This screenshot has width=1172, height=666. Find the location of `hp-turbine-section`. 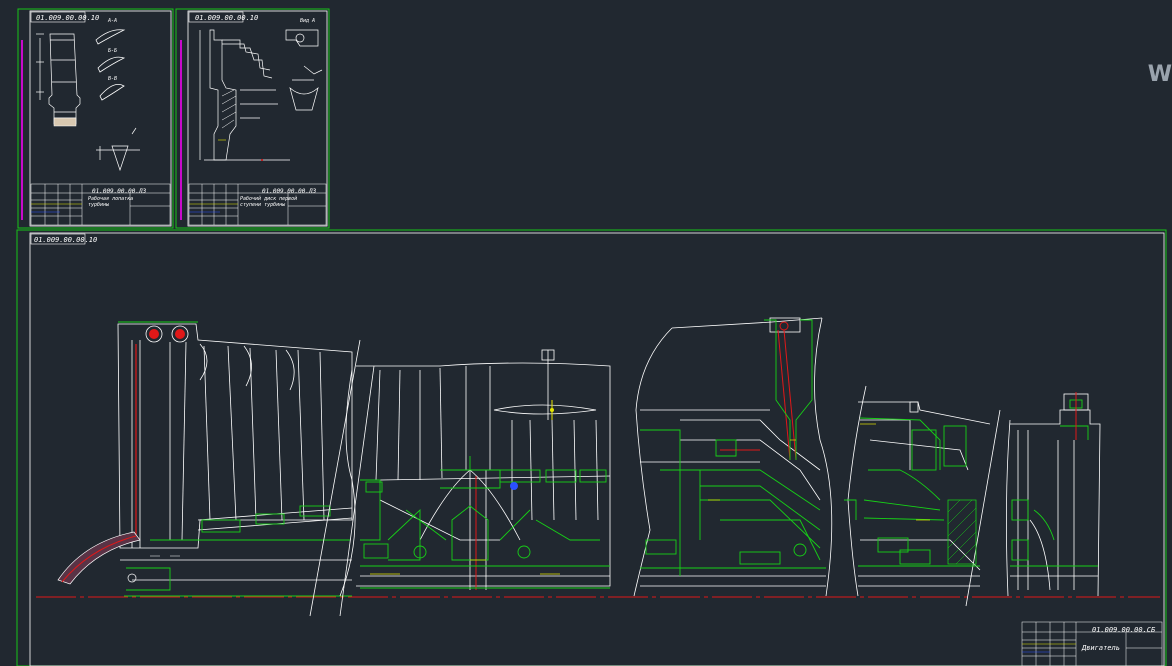

hp-turbine-section is located at coordinates (922, 496).